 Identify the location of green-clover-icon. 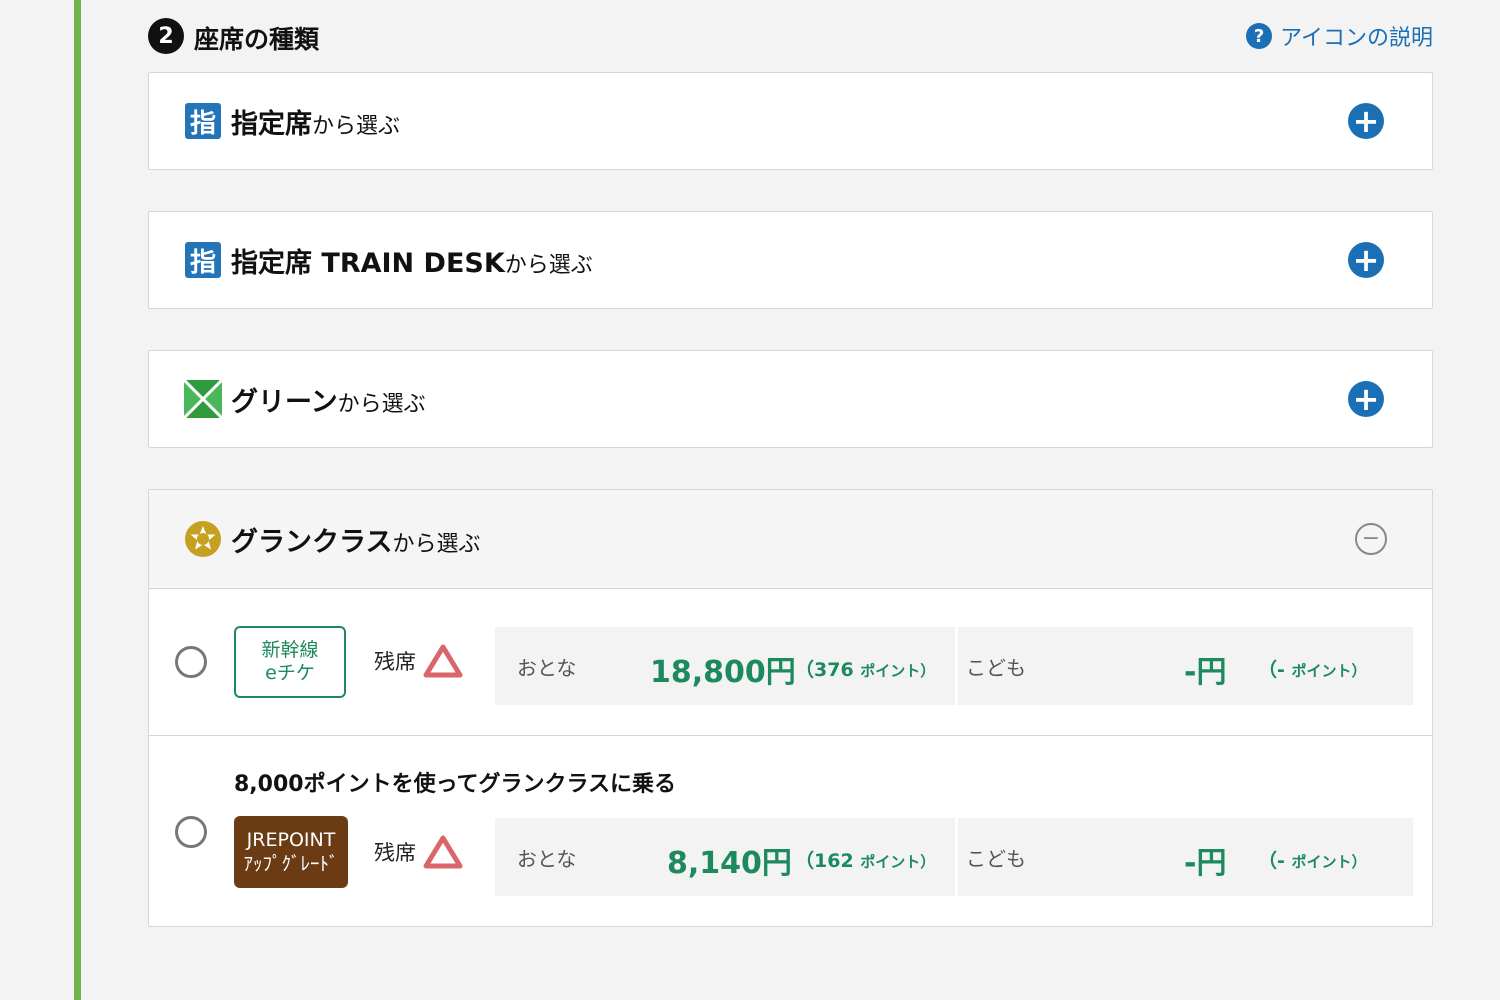
(203, 399).